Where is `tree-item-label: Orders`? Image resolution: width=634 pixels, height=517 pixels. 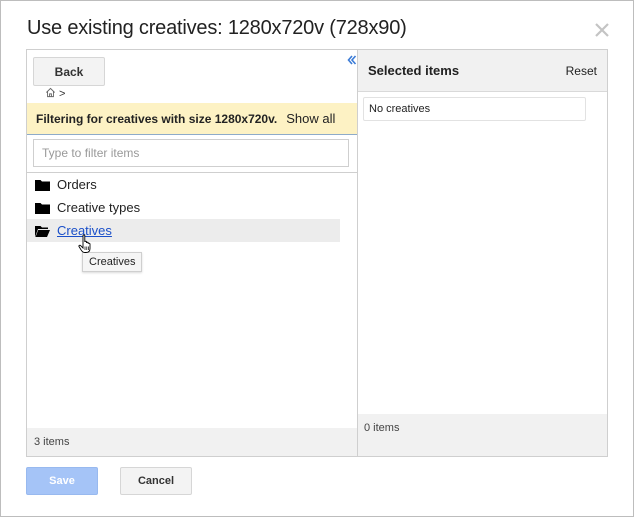 tree-item-label: Orders is located at coordinates (77, 184).